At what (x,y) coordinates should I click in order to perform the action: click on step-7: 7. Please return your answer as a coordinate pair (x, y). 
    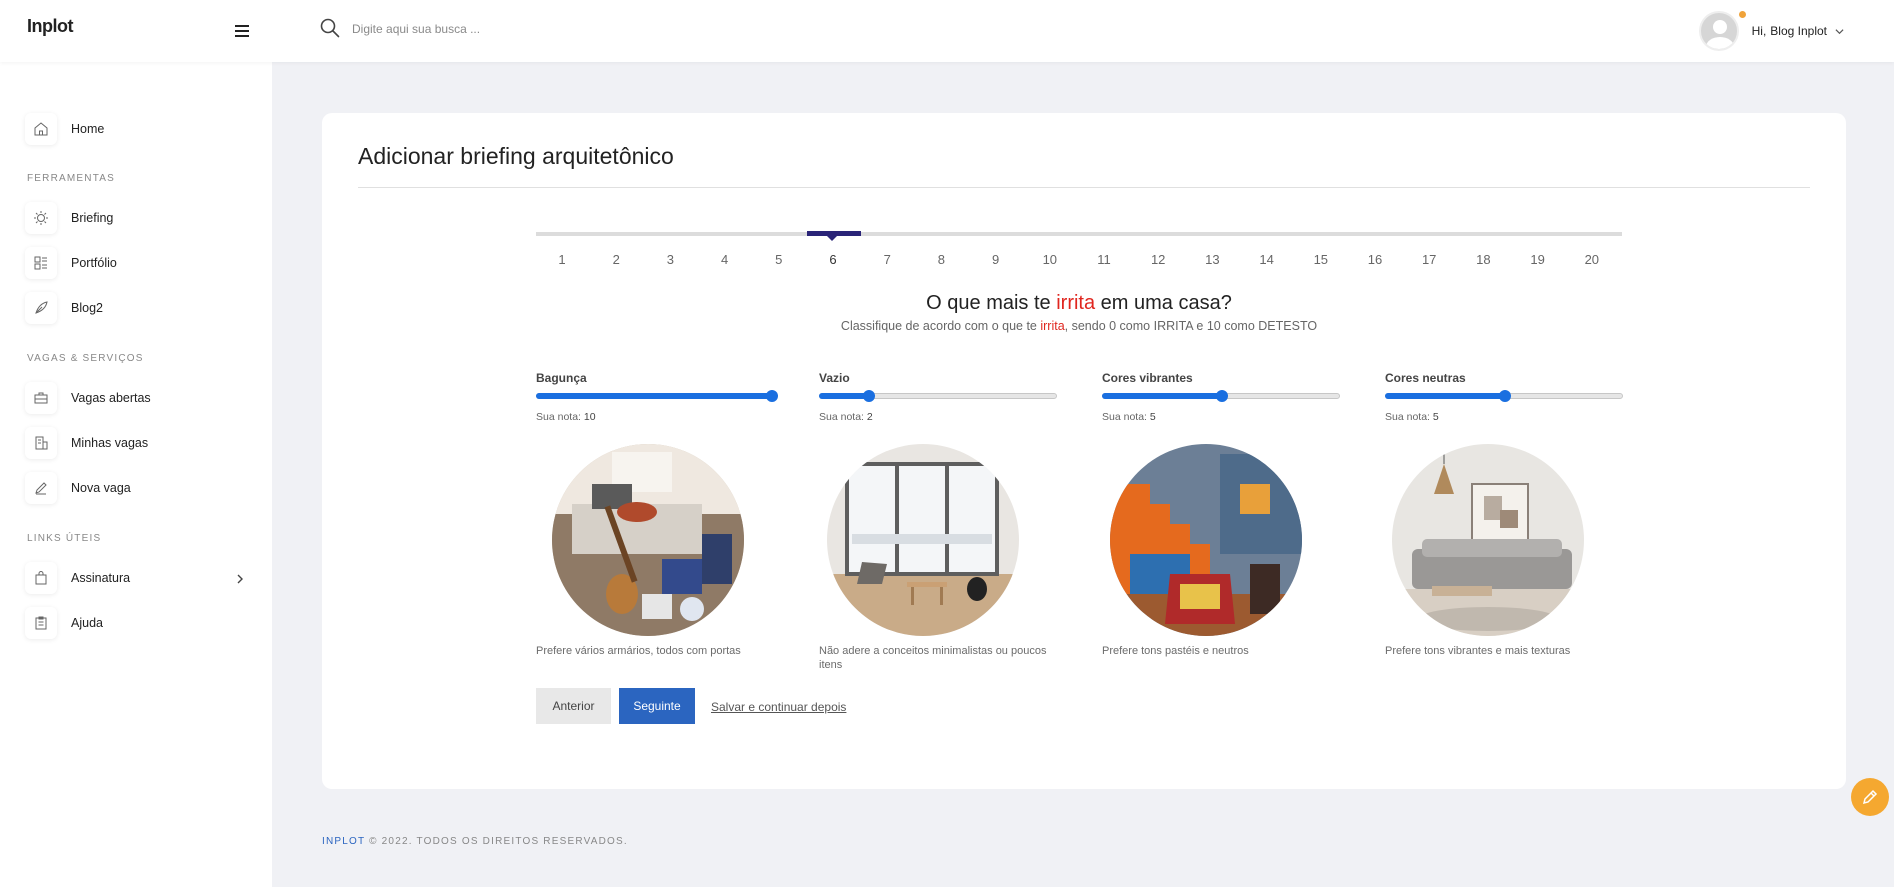
    Looking at the image, I should click on (887, 259).